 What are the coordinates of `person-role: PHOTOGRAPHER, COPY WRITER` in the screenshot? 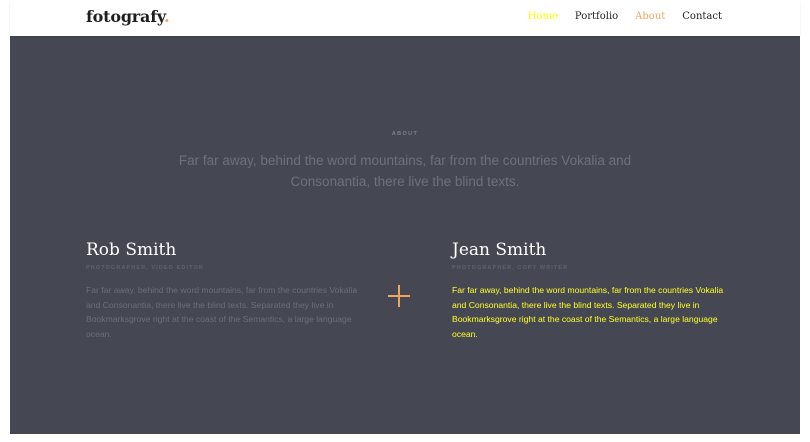 It's located at (510, 268).